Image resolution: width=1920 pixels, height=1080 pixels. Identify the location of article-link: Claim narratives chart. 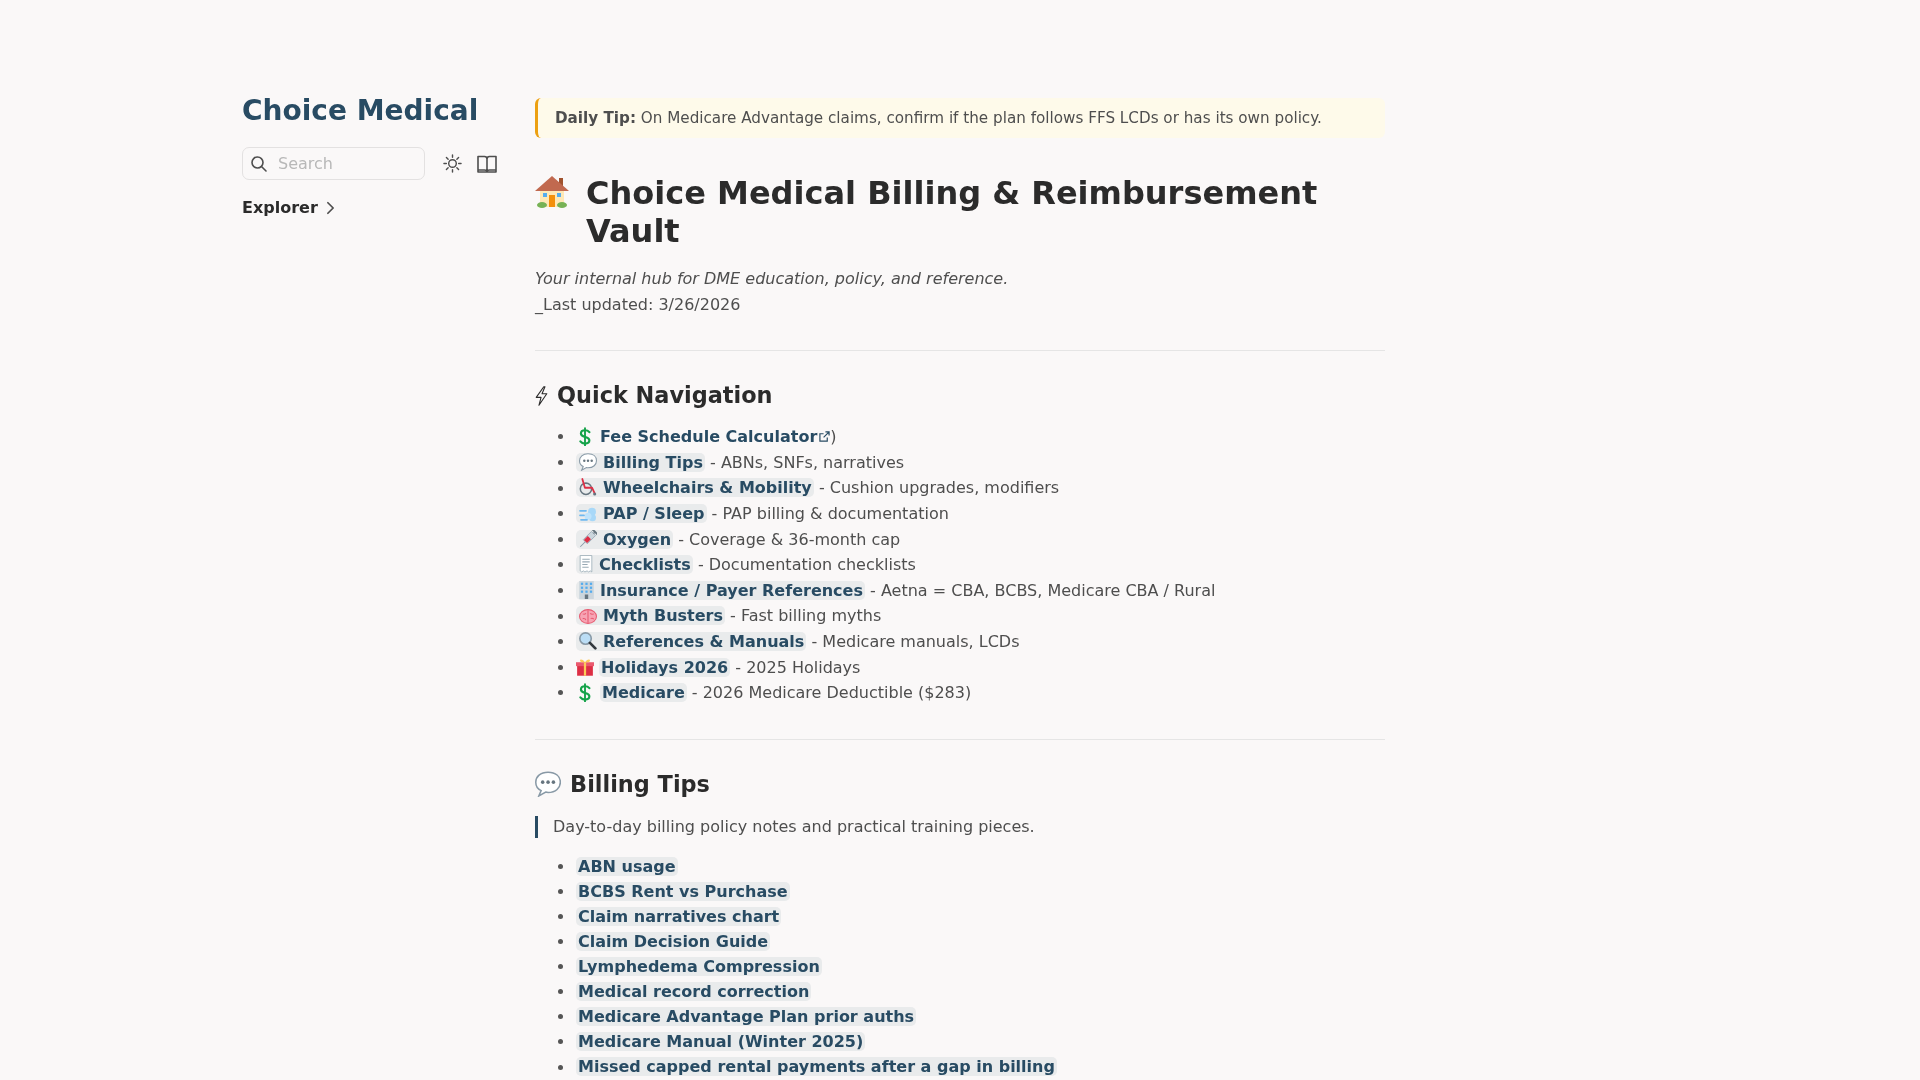
(679, 916).